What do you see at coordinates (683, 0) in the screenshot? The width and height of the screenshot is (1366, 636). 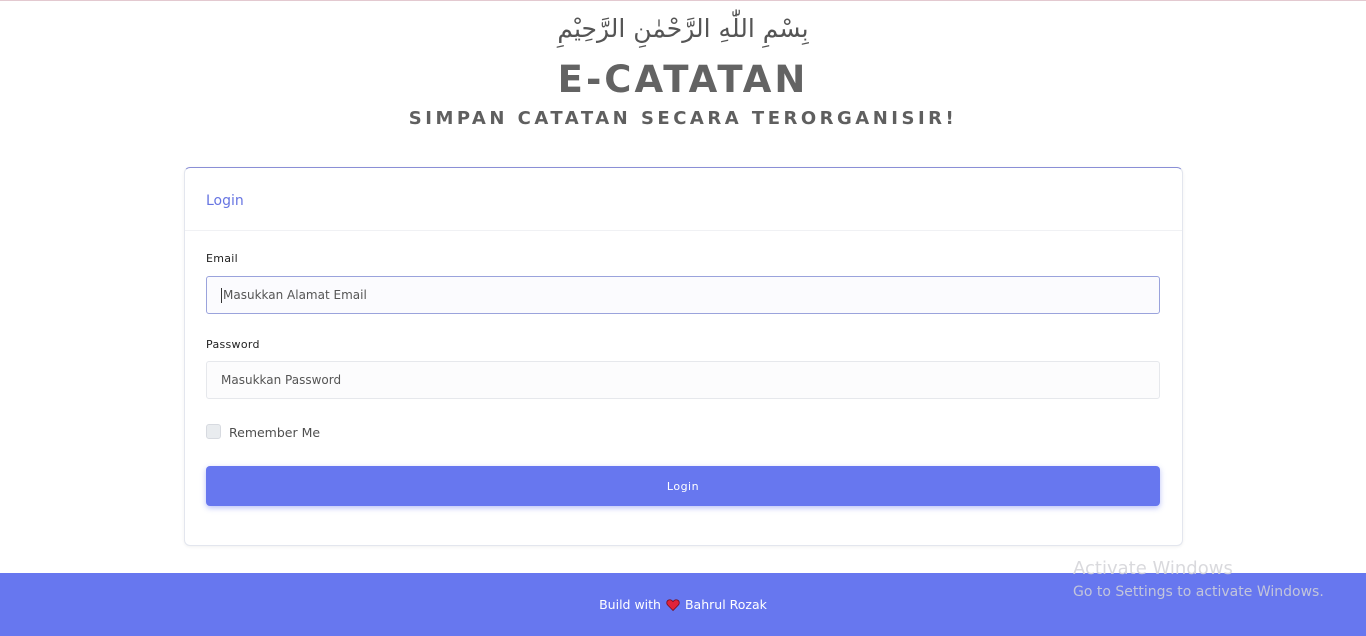 I see `top-border` at bounding box center [683, 0].